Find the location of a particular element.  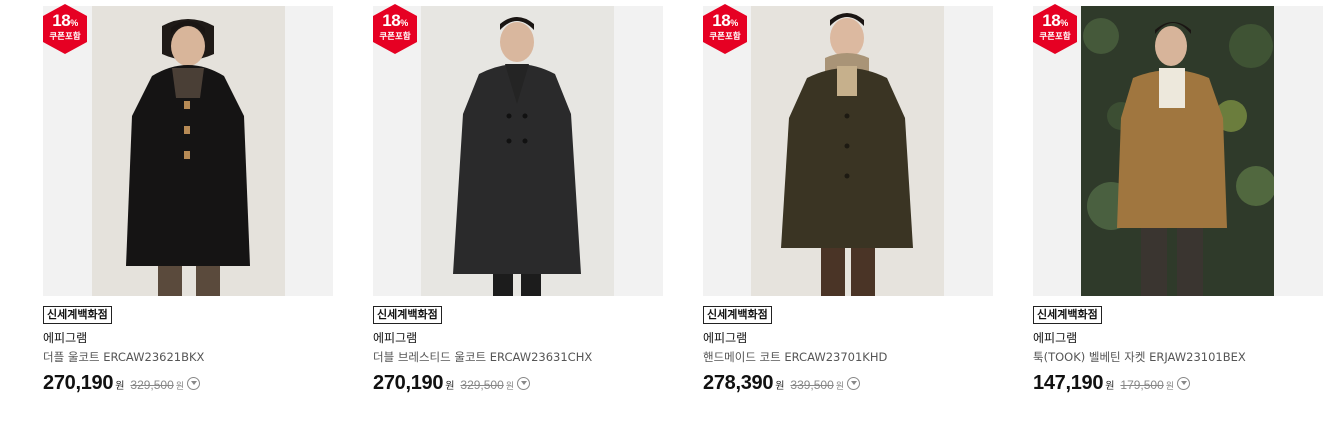

sale-price: 147,190 is located at coordinates (1068, 383).